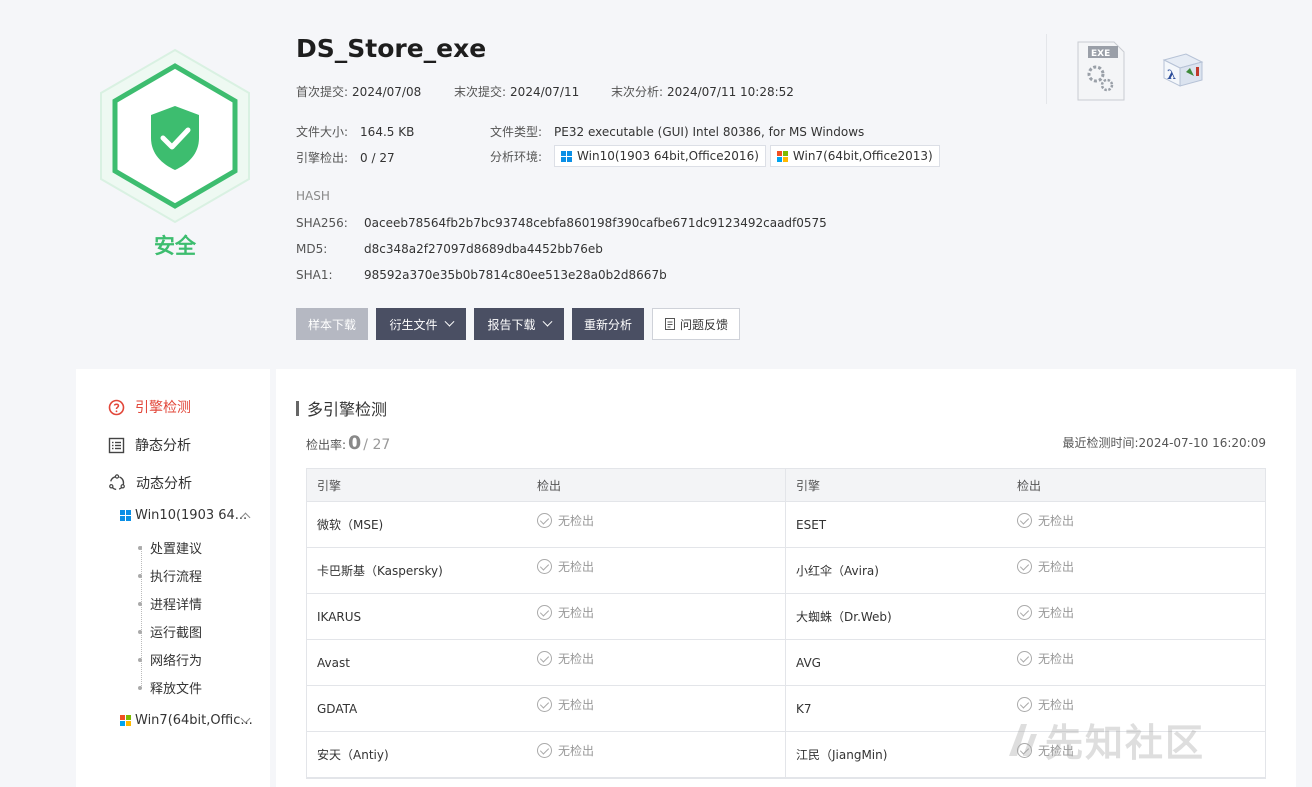 This screenshot has width=1312, height=787. I want to click on tree-item-disposal: 处置建议, so click(170, 547).